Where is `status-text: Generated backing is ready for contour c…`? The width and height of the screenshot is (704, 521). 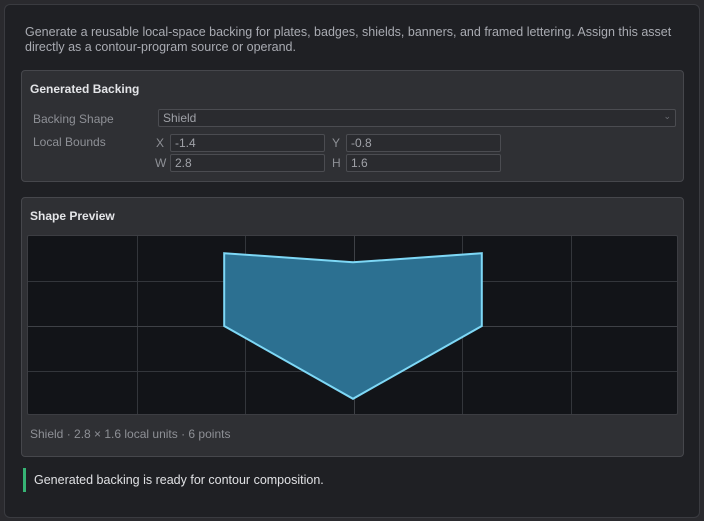 status-text: Generated backing is ready for contour c… is located at coordinates (179, 480).